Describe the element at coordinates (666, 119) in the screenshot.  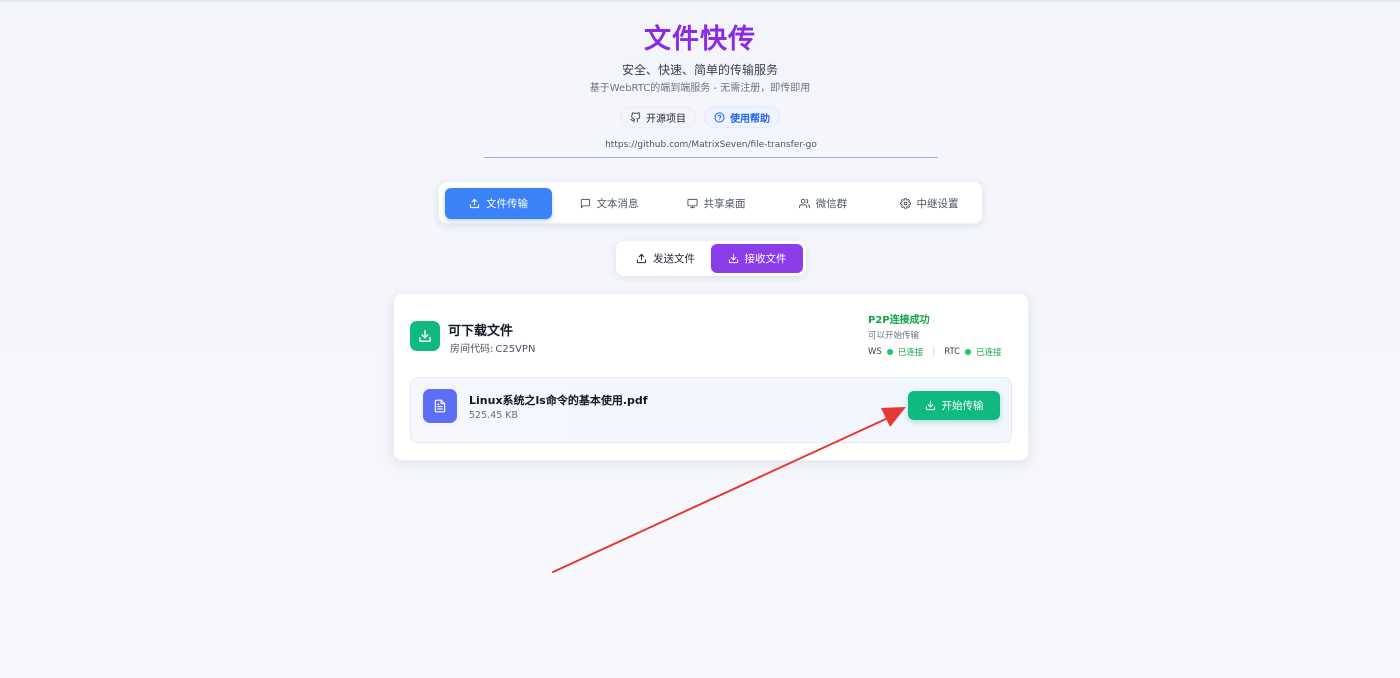
I see `open-source-label: 开源项目` at that location.